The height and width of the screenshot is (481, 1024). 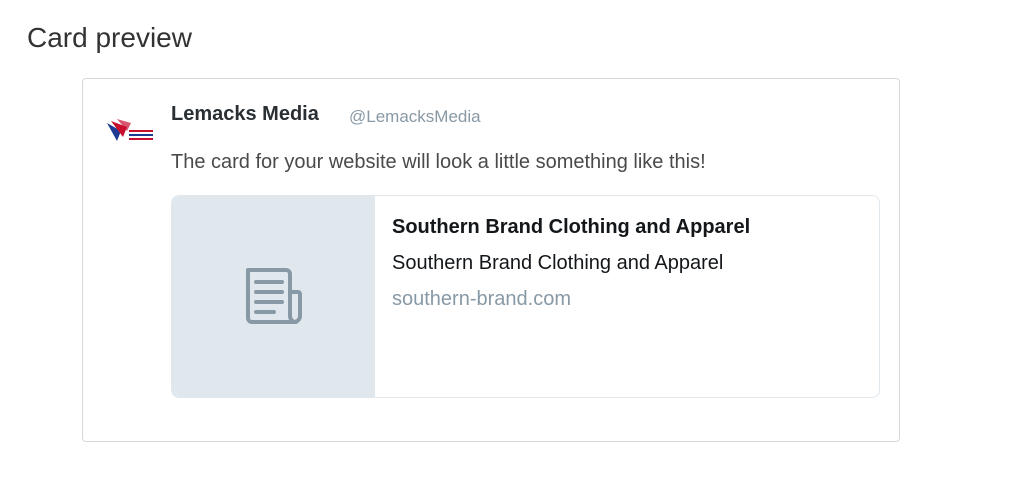 I want to click on avatar, so click(x=130, y=128).